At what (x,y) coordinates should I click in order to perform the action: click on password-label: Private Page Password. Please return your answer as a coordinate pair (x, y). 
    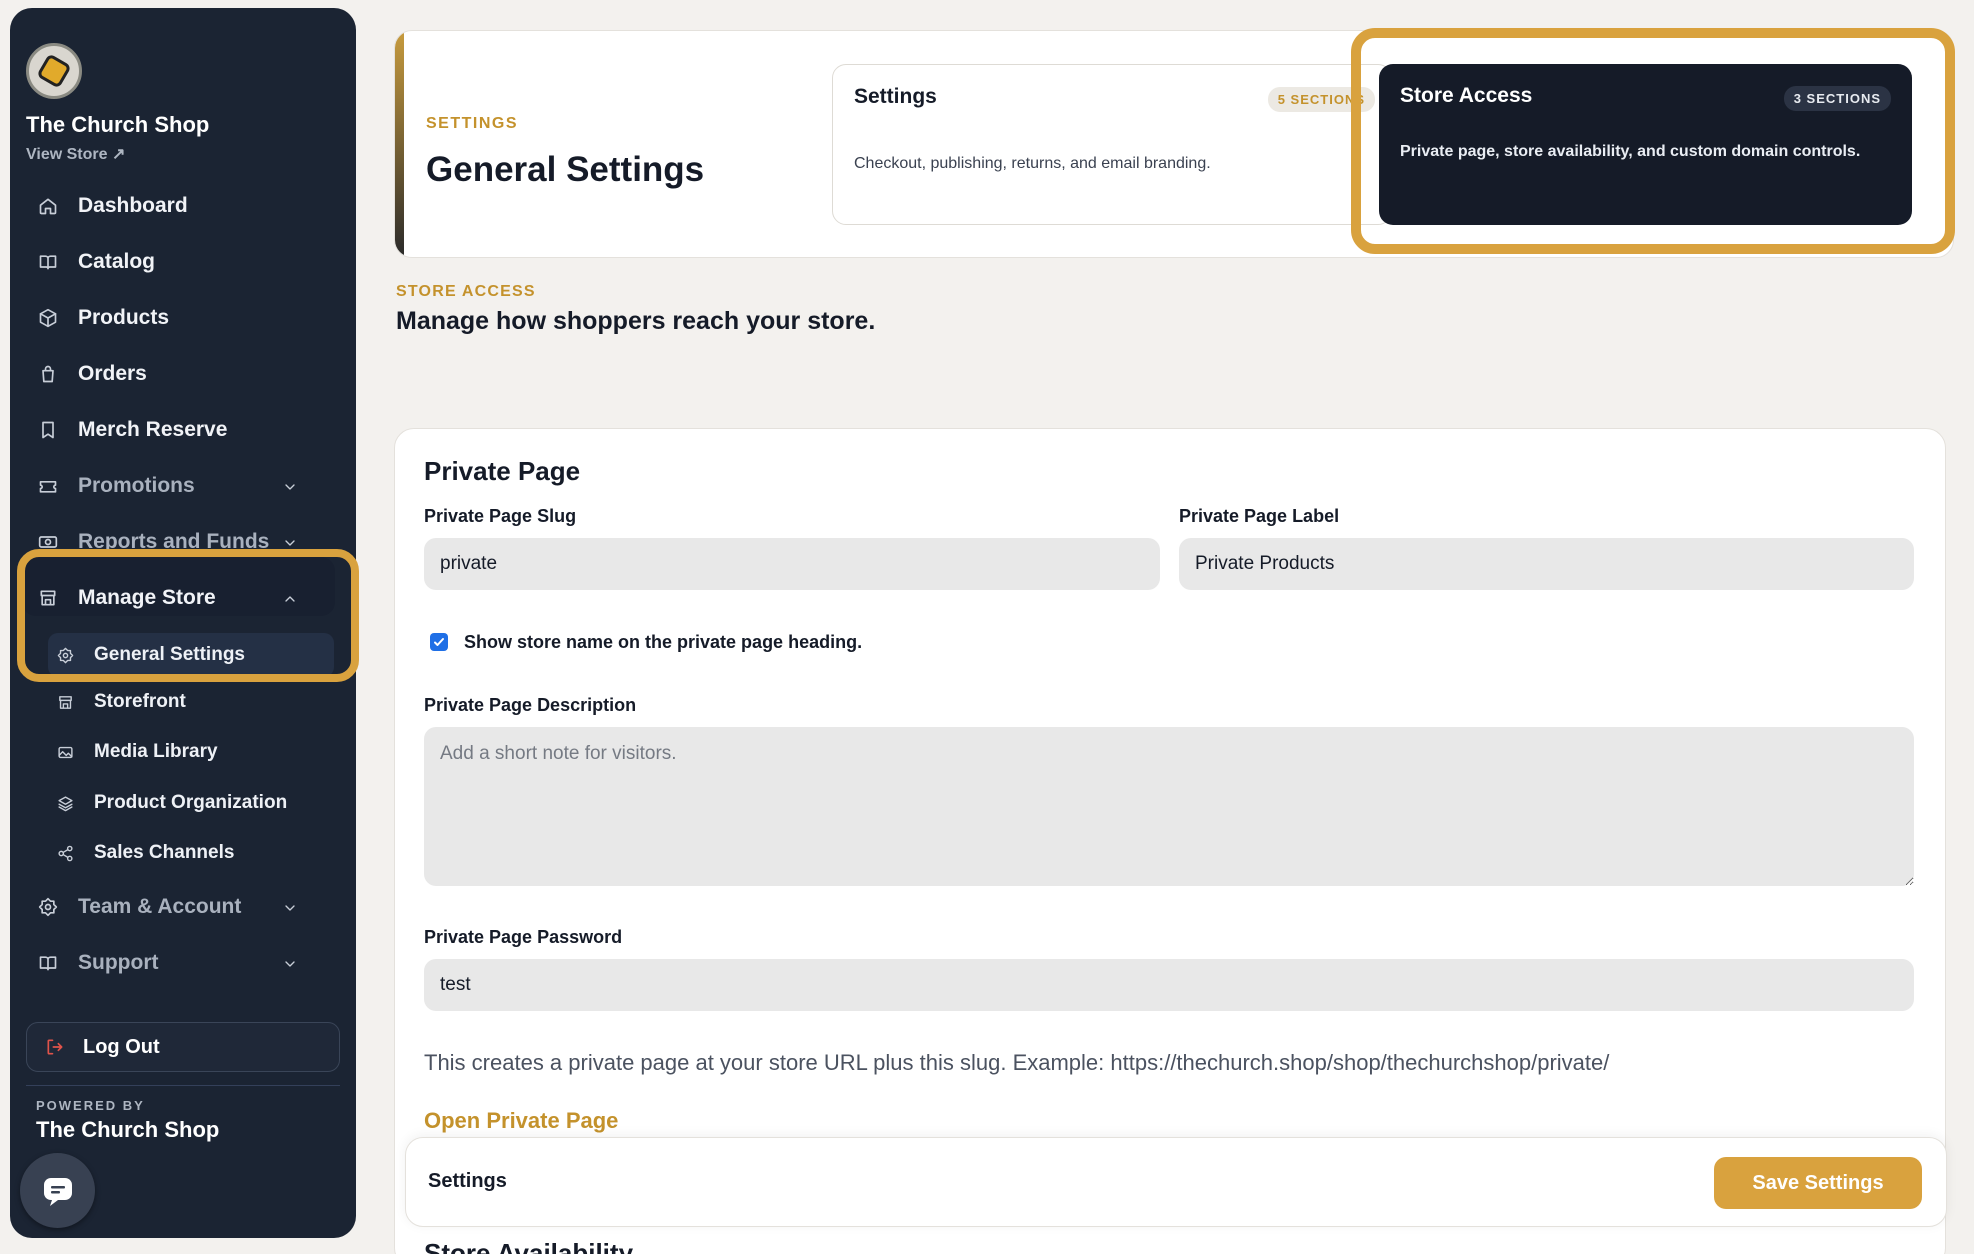
    Looking at the image, I should click on (523, 937).